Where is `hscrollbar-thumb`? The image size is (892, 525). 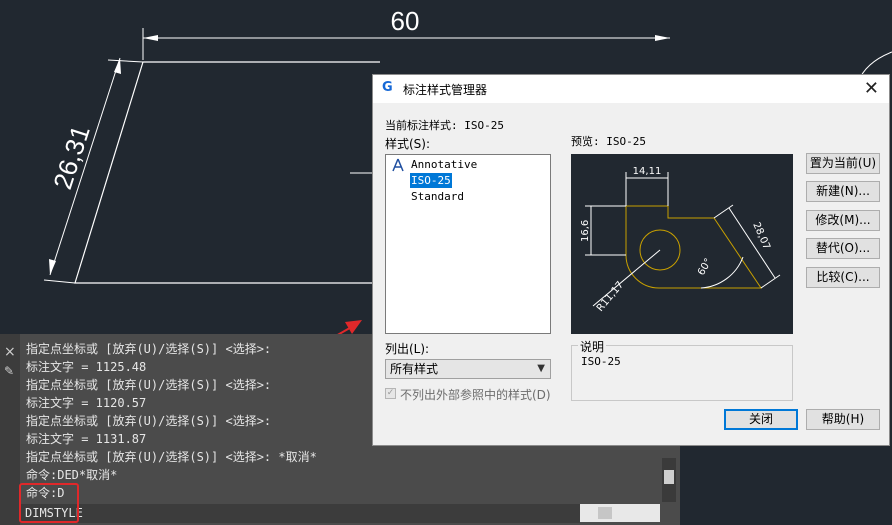 hscrollbar-thumb is located at coordinates (605, 513).